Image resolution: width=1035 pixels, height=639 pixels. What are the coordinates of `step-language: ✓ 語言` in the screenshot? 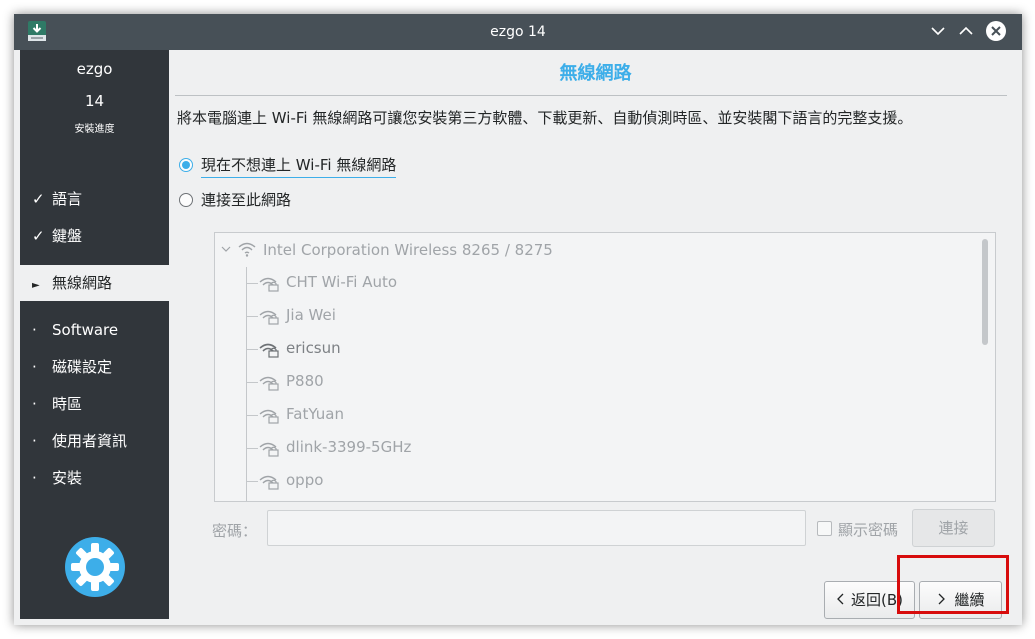 It's located at (94, 199).